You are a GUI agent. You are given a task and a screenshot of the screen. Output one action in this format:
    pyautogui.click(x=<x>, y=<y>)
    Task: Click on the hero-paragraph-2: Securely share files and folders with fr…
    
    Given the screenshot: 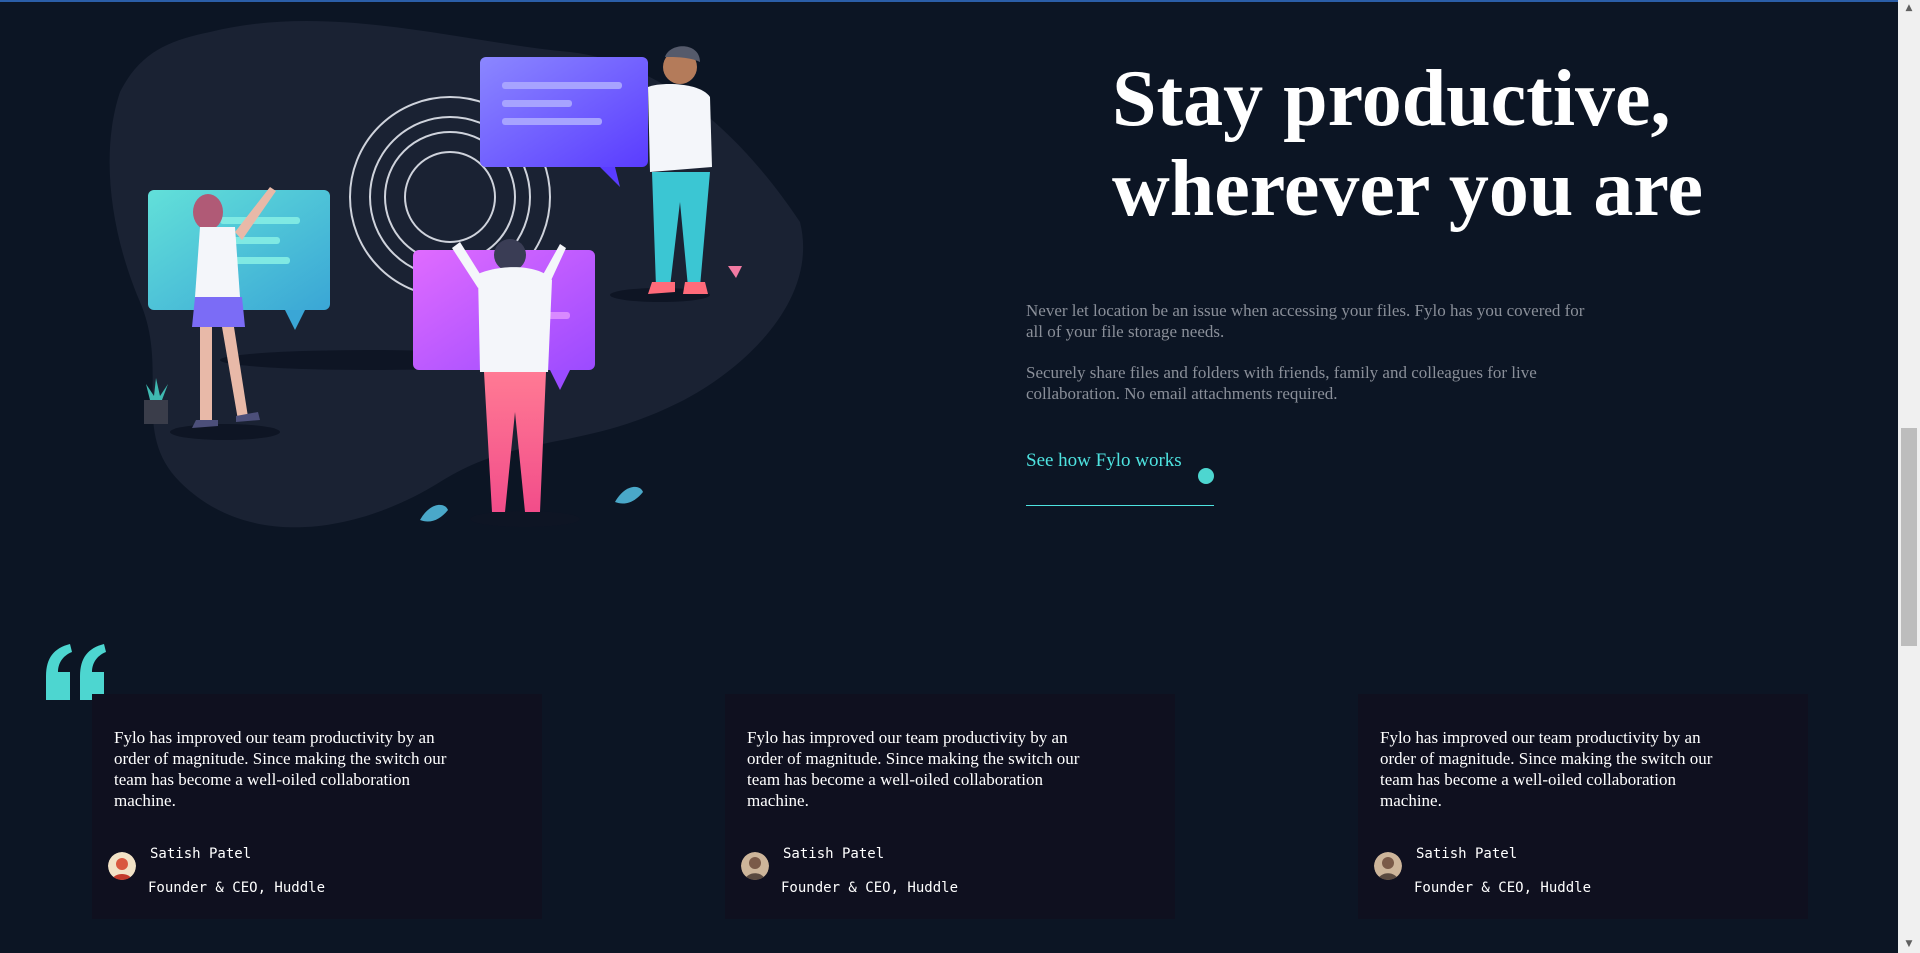 What is the action you would take?
    pyautogui.click(x=1281, y=383)
    